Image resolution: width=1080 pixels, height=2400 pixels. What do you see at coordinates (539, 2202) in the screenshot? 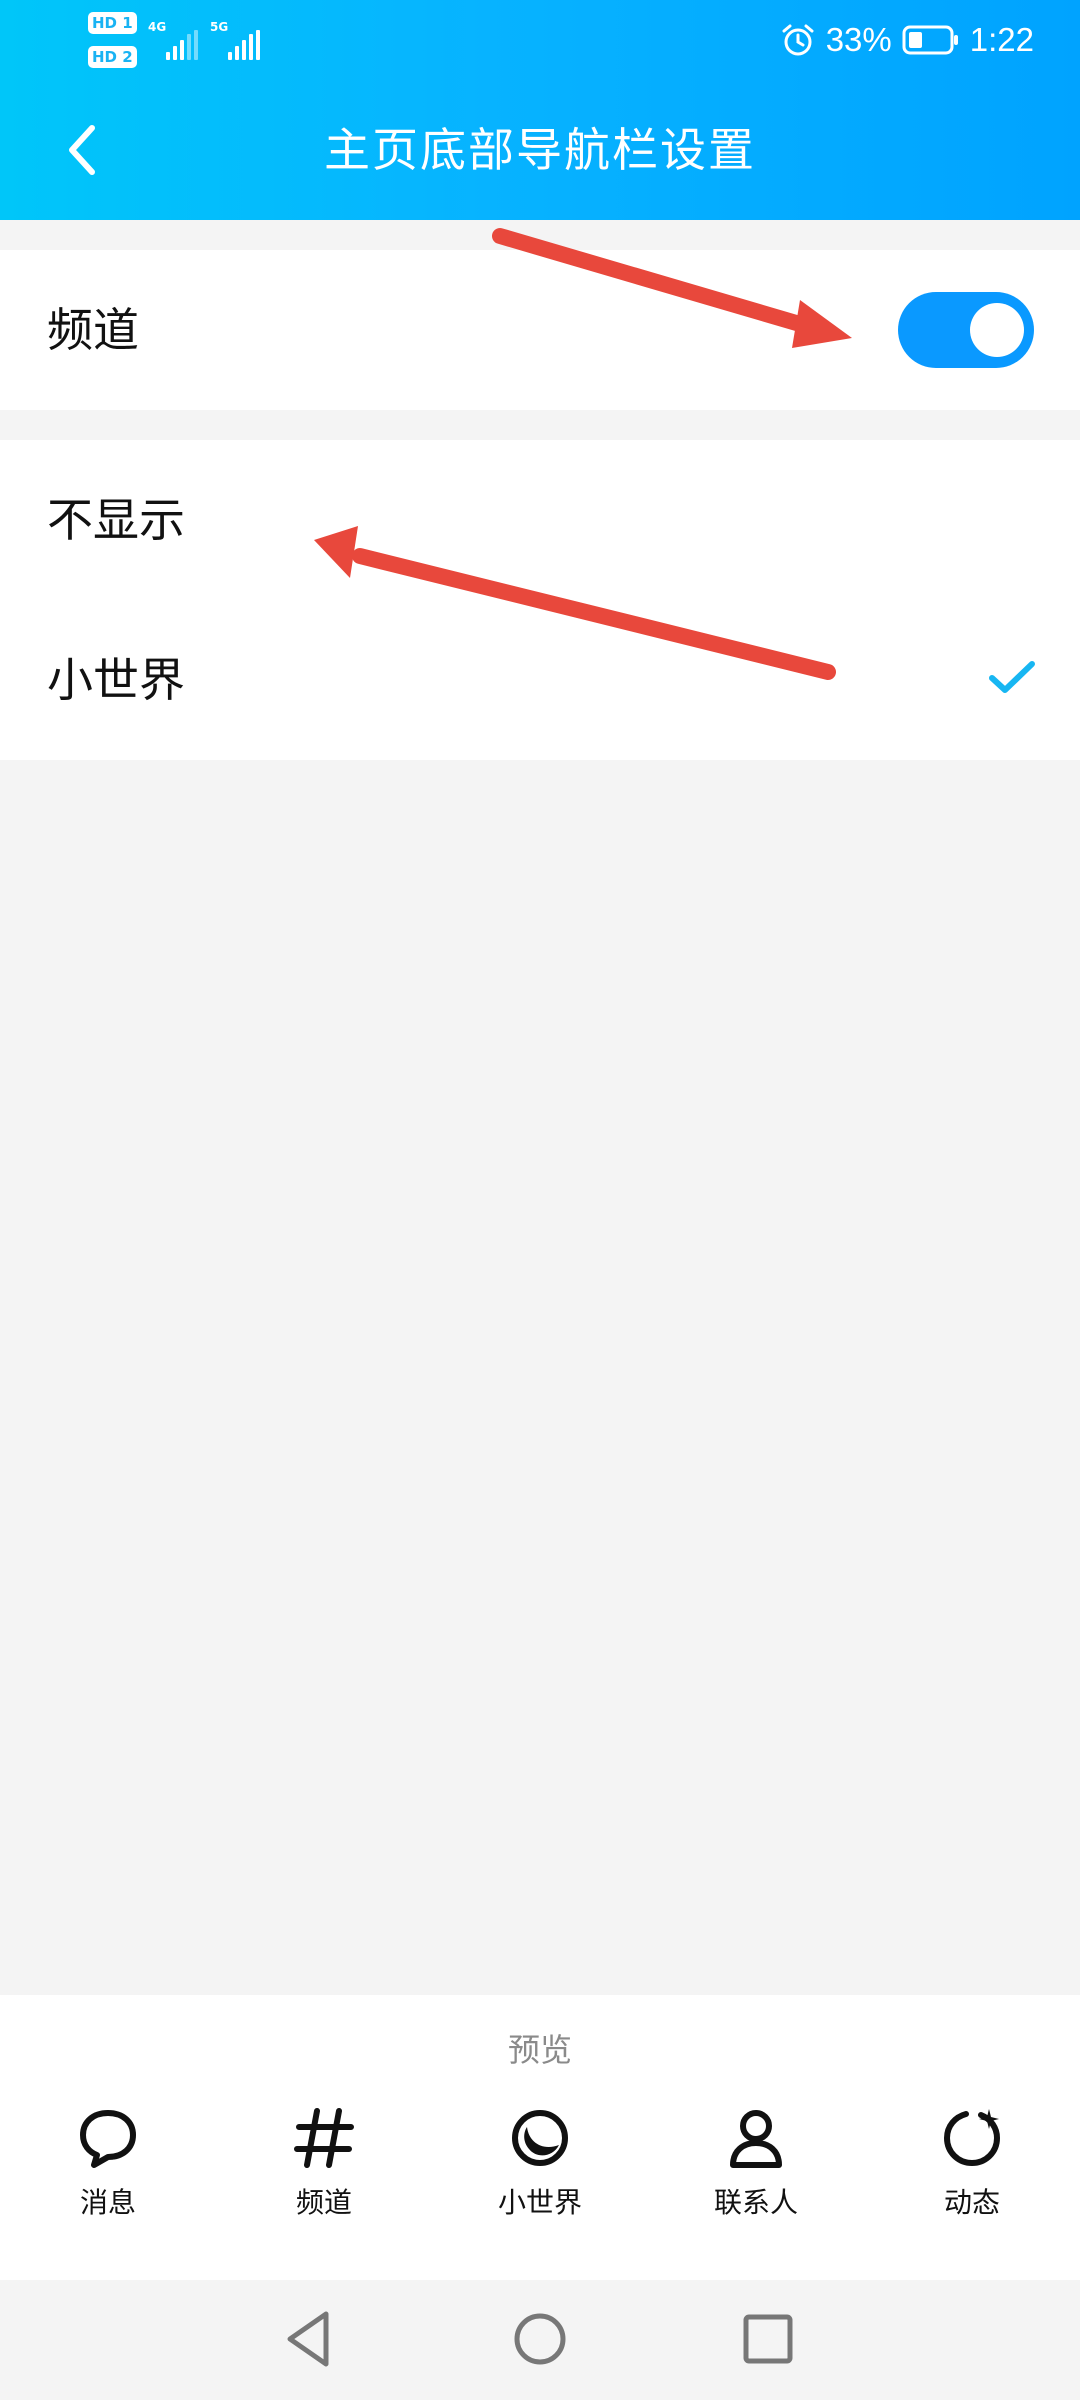
I see `tab-small-world-label: 小世界` at bounding box center [539, 2202].